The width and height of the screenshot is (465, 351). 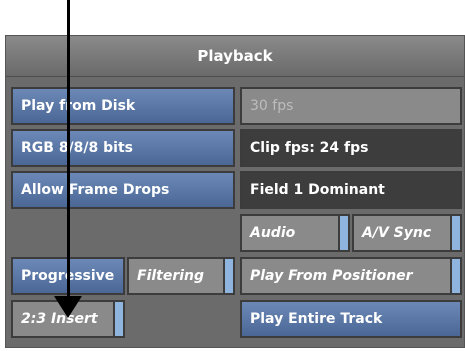 I want to click on play-from-disk-label: Play from Disk, so click(x=78, y=106).